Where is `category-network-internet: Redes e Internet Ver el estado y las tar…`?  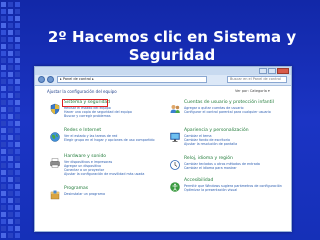 category-network-internet: Redes e Internet Ver el estado y las tar… is located at coordinates (109, 141).